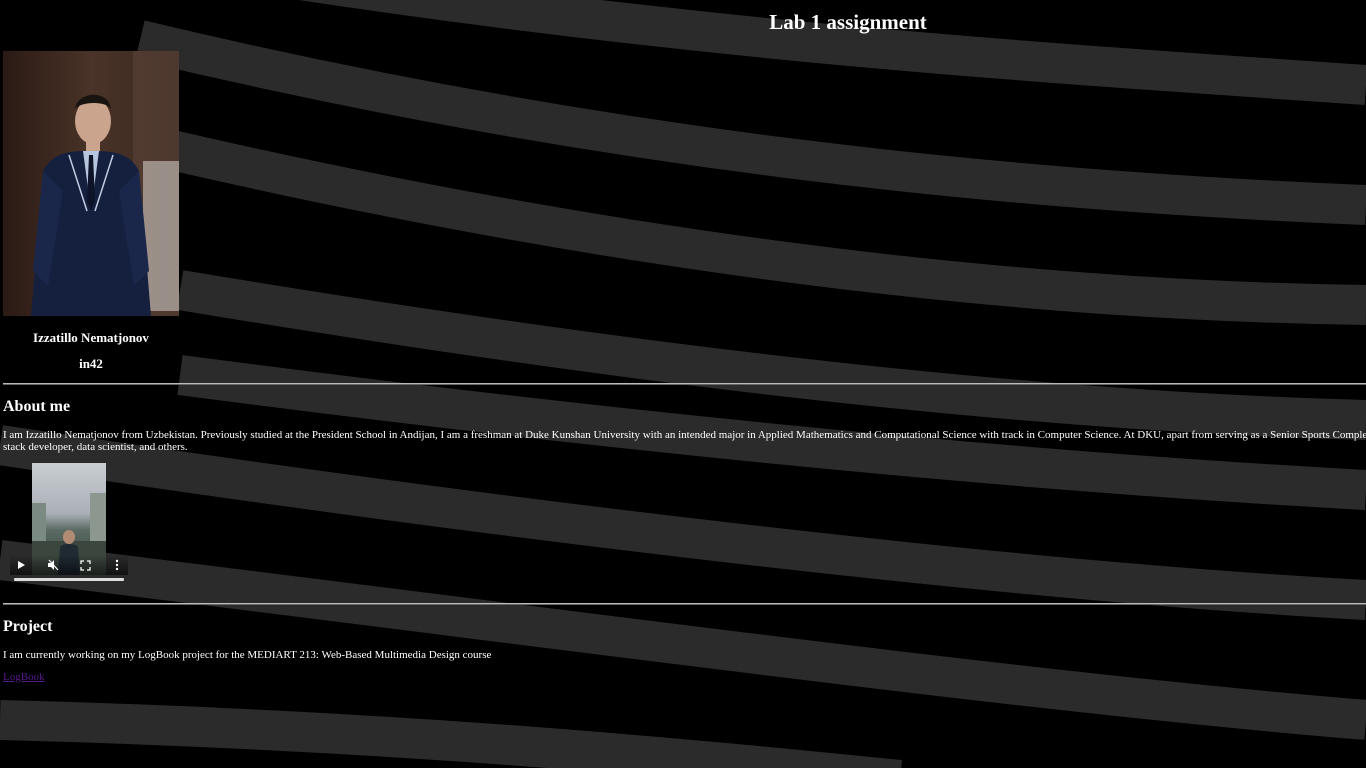 Image resolution: width=1366 pixels, height=768 pixels. I want to click on video-progress-bar, so click(69, 579).